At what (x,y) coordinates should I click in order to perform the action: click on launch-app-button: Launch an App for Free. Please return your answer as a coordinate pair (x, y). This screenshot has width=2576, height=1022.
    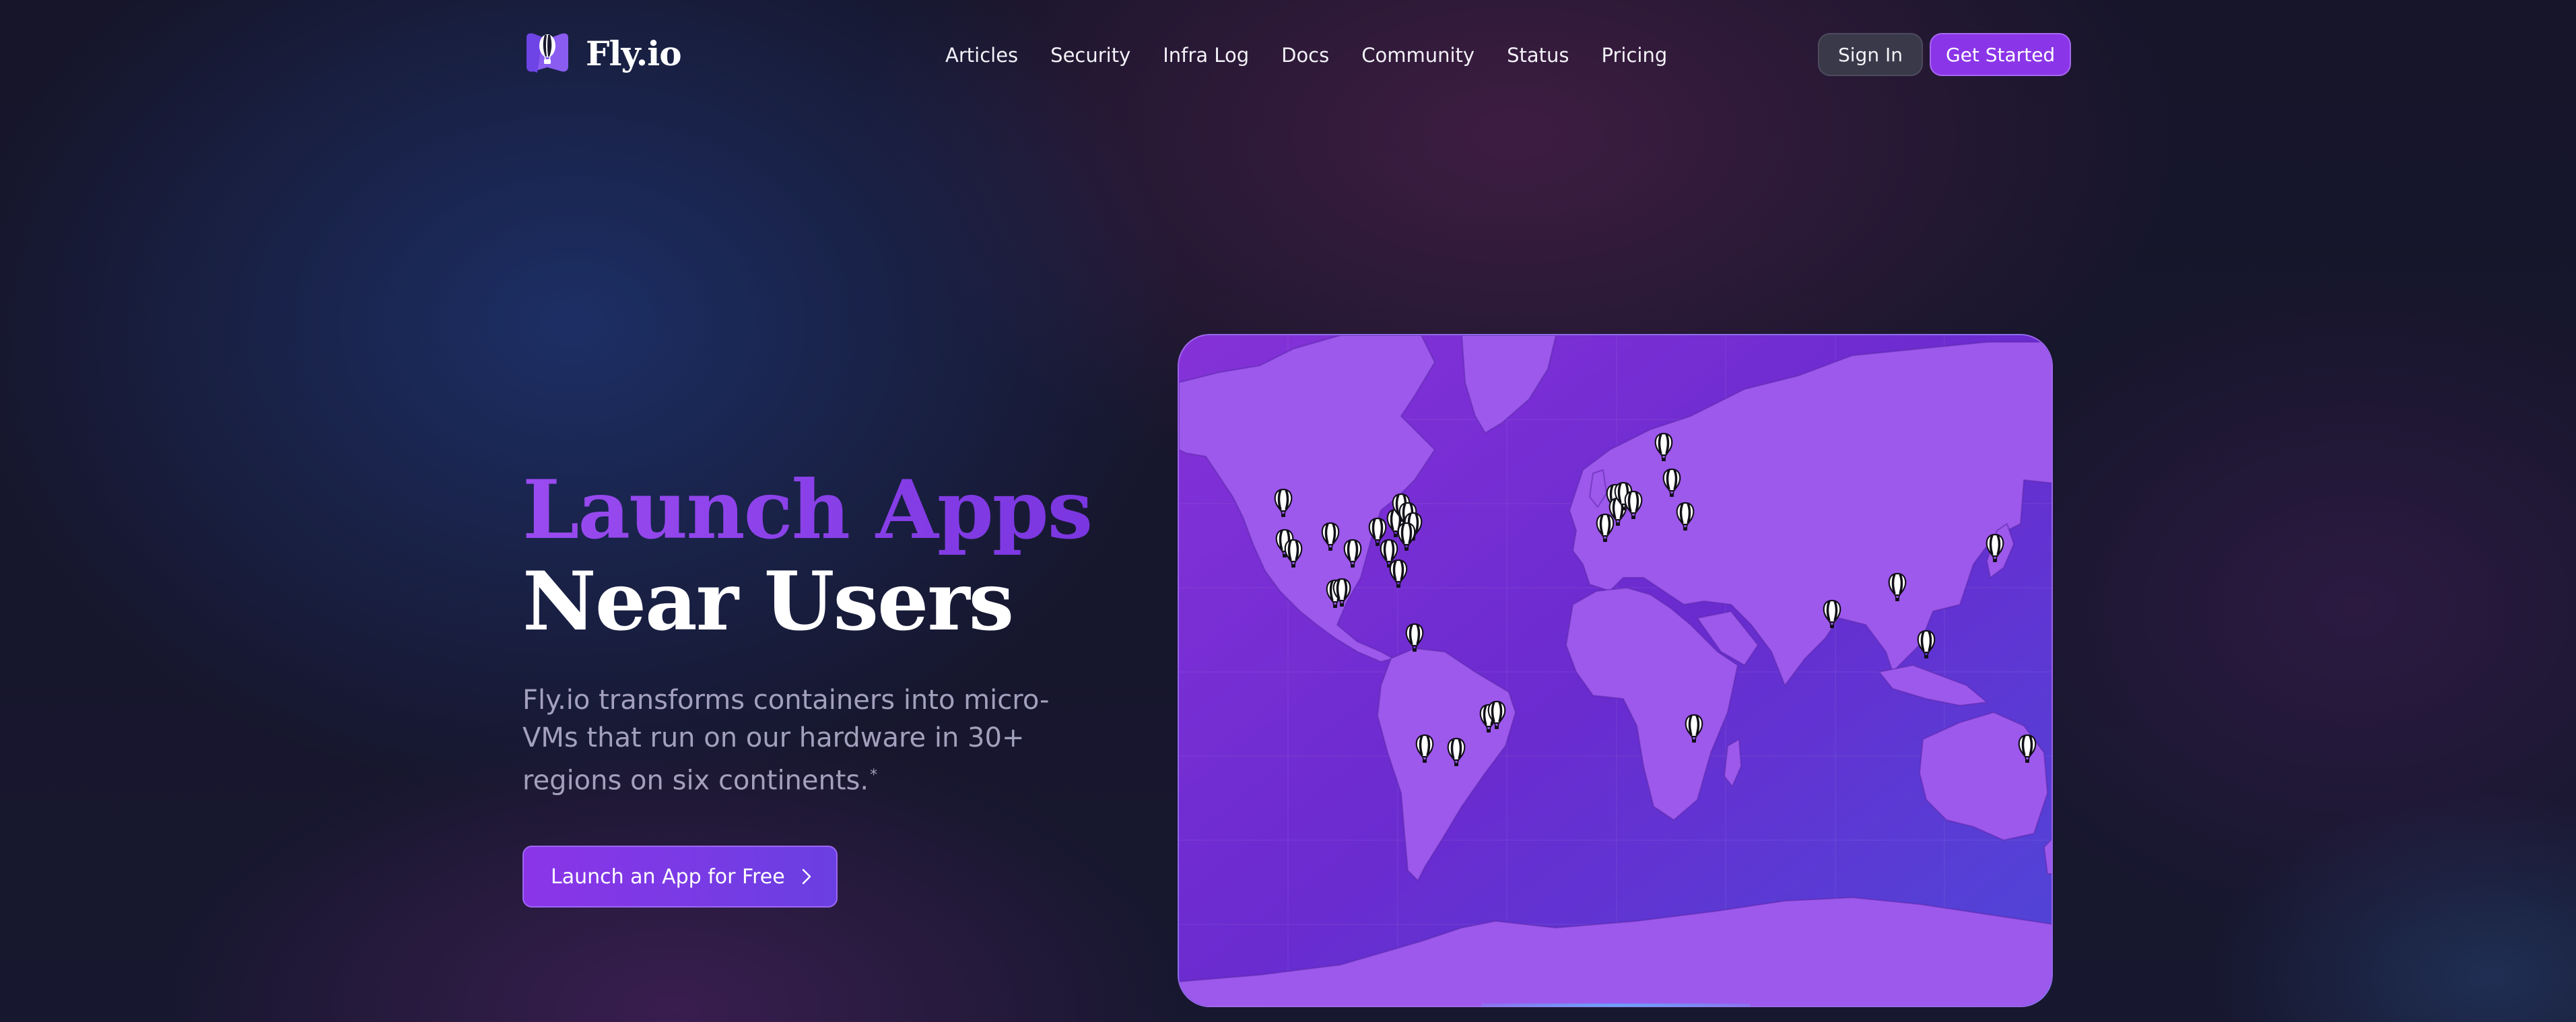
    Looking at the image, I should click on (680, 877).